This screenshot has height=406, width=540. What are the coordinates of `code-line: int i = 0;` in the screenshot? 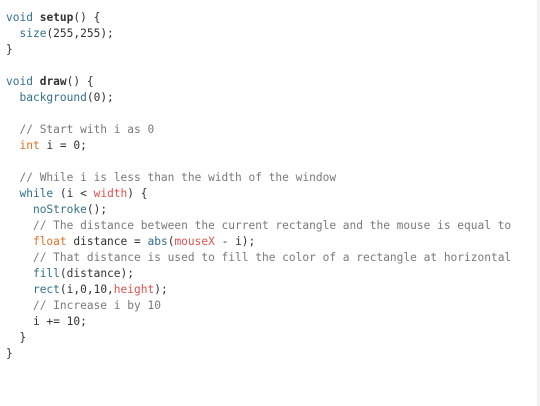 It's located at (258, 146).